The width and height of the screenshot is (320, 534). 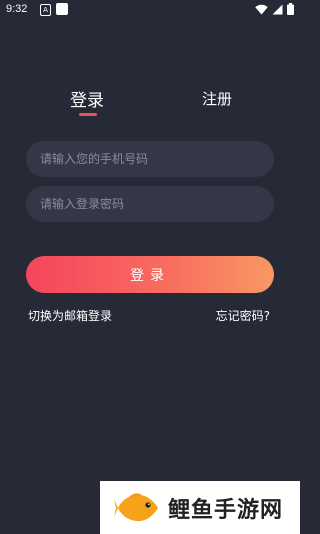 What do you see at coordinates (150, 104) in the screenshot?
I see `auth-tabs: 登录 注册` at bounding box center [150, 104].